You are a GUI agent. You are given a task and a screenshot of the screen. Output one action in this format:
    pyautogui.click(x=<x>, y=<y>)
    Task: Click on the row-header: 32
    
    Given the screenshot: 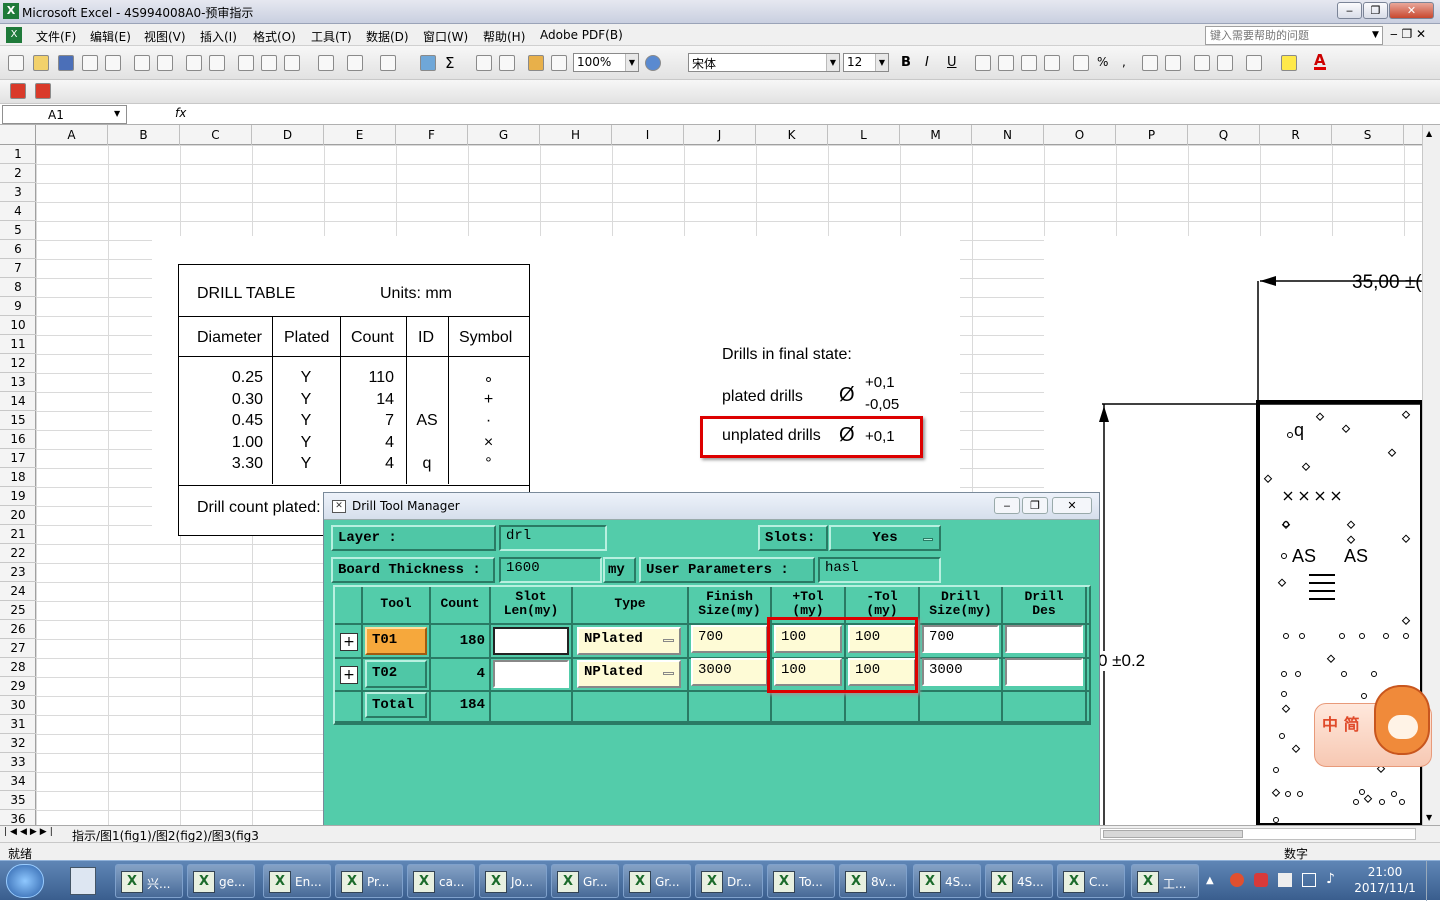 What is the action you would take?
    pyautogui.click(x=18, y=743)
    